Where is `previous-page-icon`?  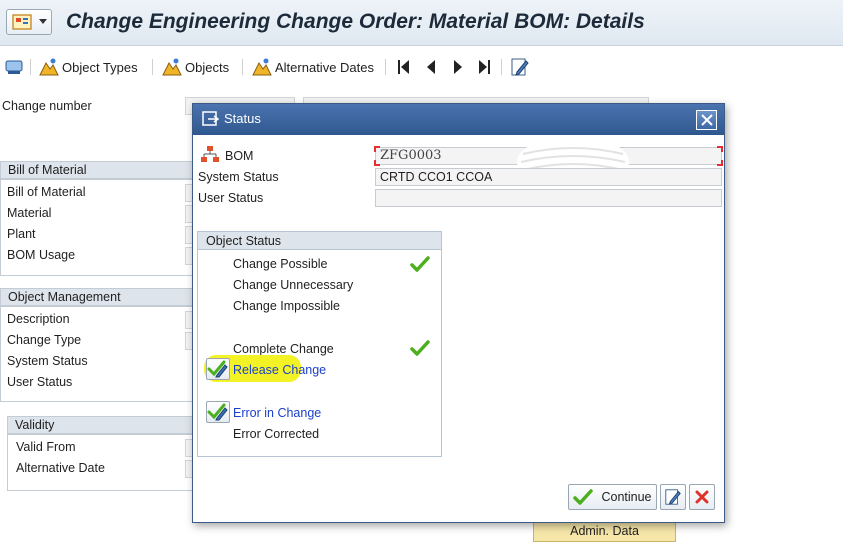 previous-page-icon is located at coordinates (431, 67).